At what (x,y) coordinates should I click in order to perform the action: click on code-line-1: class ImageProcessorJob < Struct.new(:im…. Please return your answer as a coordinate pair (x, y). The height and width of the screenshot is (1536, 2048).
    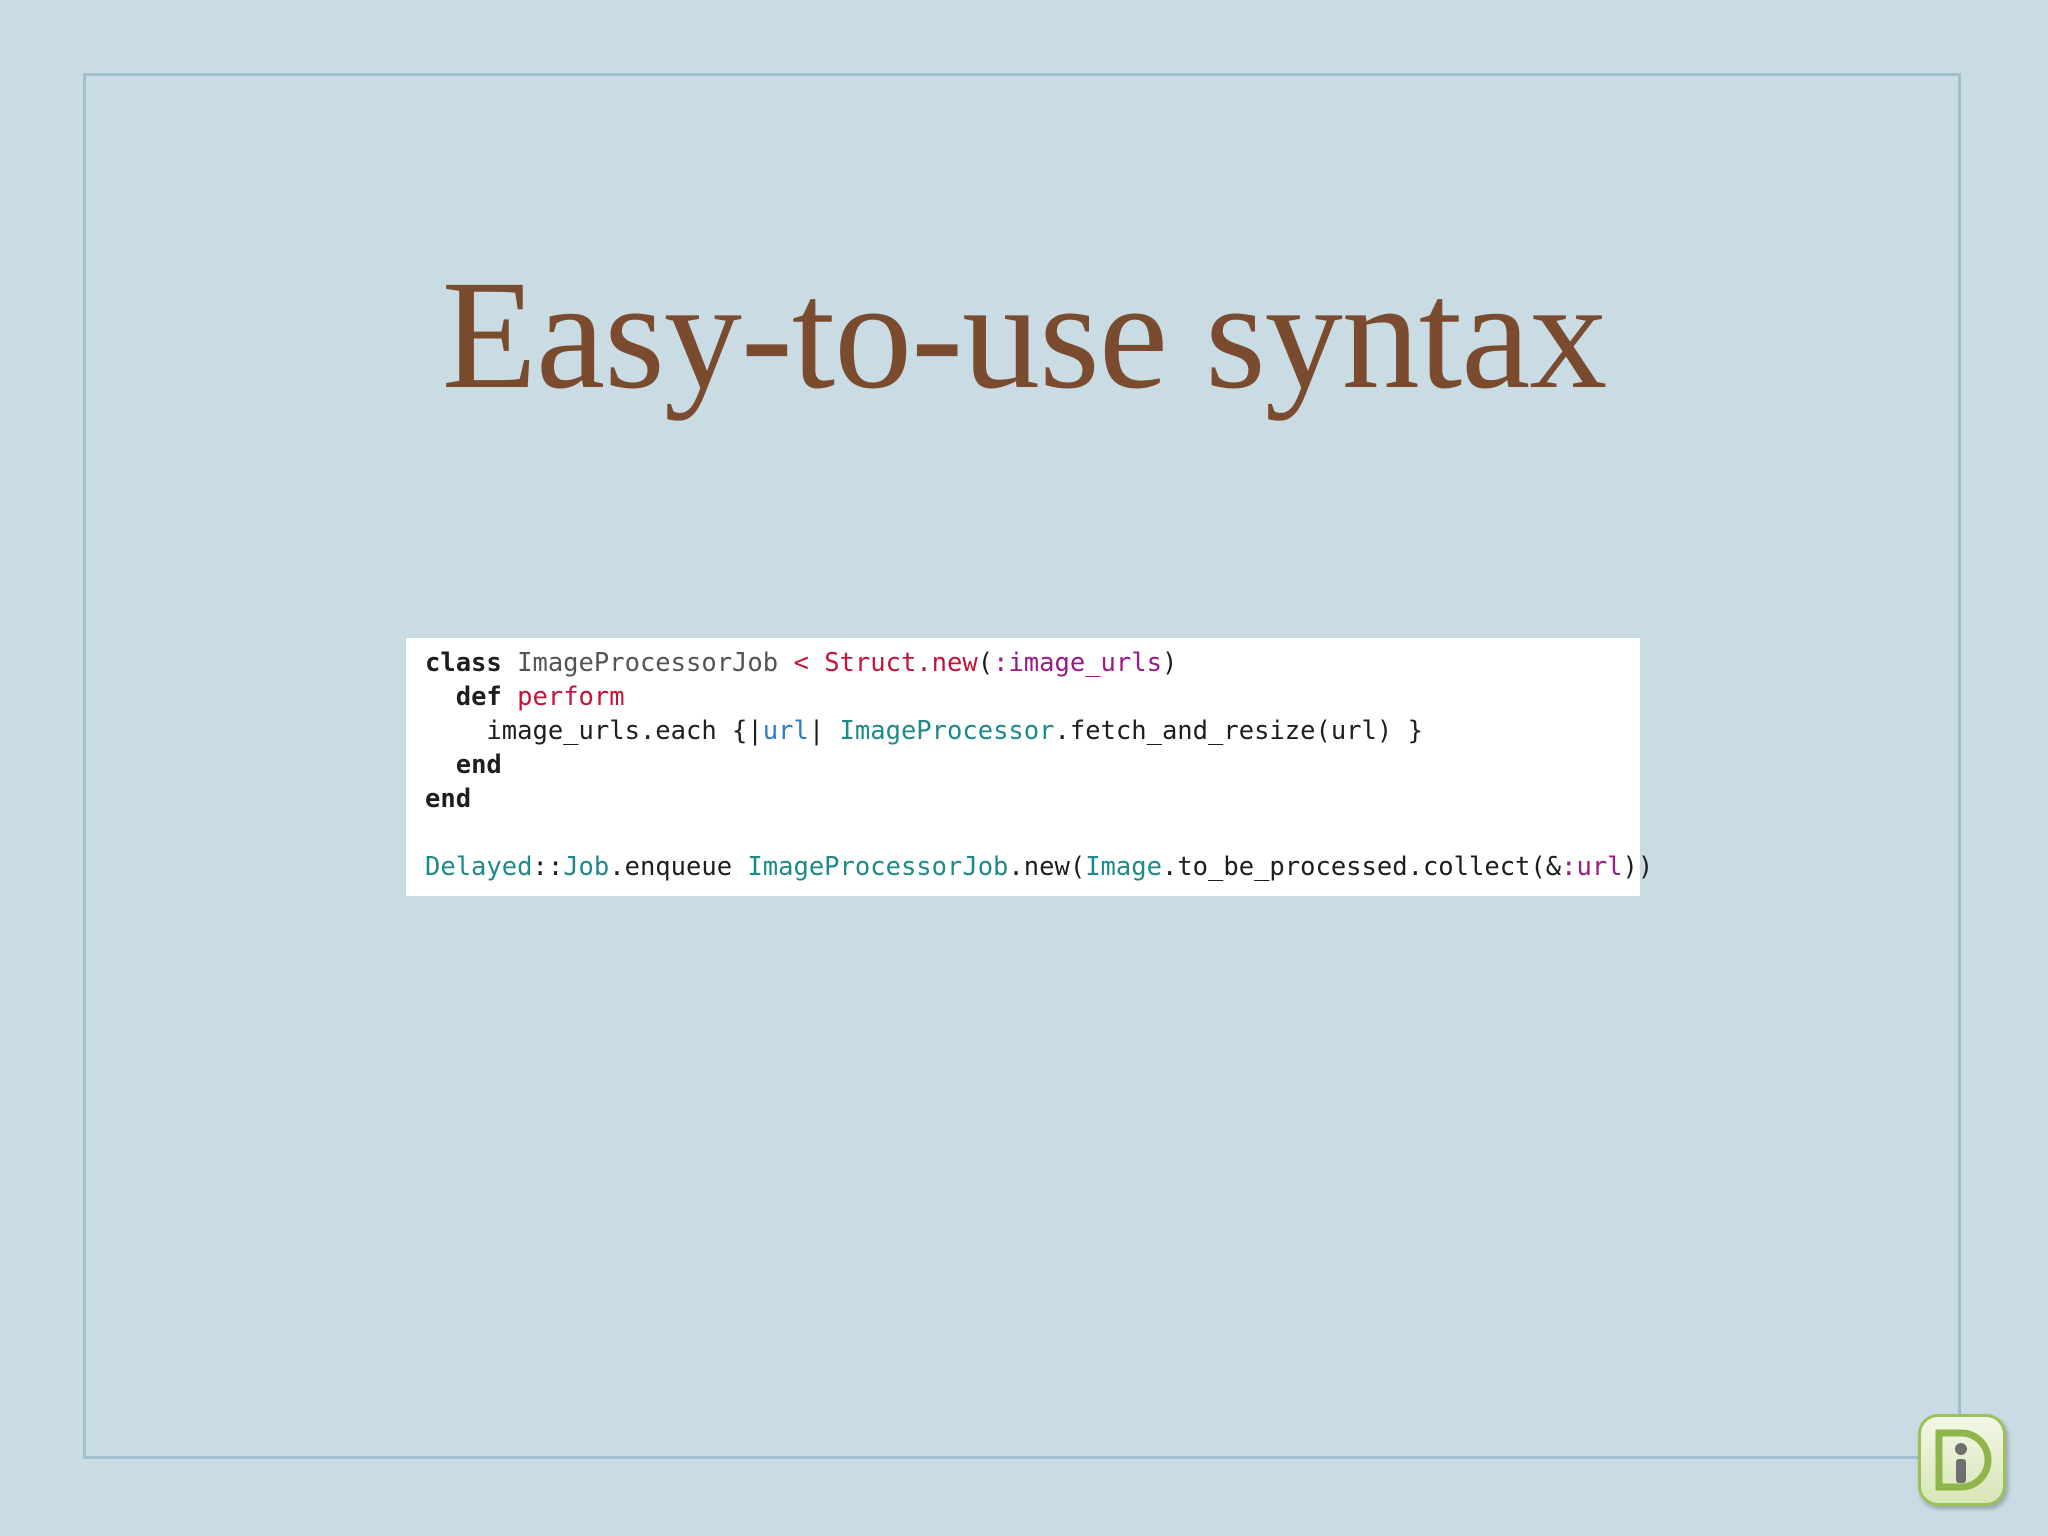
    Looking at the image, I should click on (1032, 663).